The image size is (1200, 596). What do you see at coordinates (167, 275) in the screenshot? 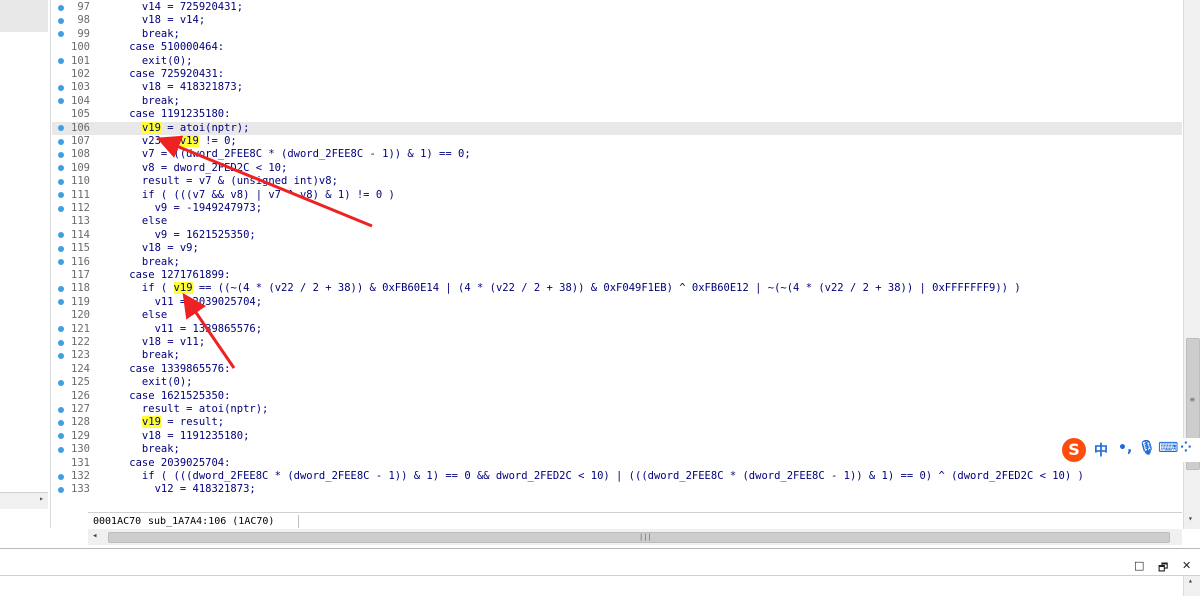
I see `code-text: case 1271761899:` at bounding box center [167, 275].